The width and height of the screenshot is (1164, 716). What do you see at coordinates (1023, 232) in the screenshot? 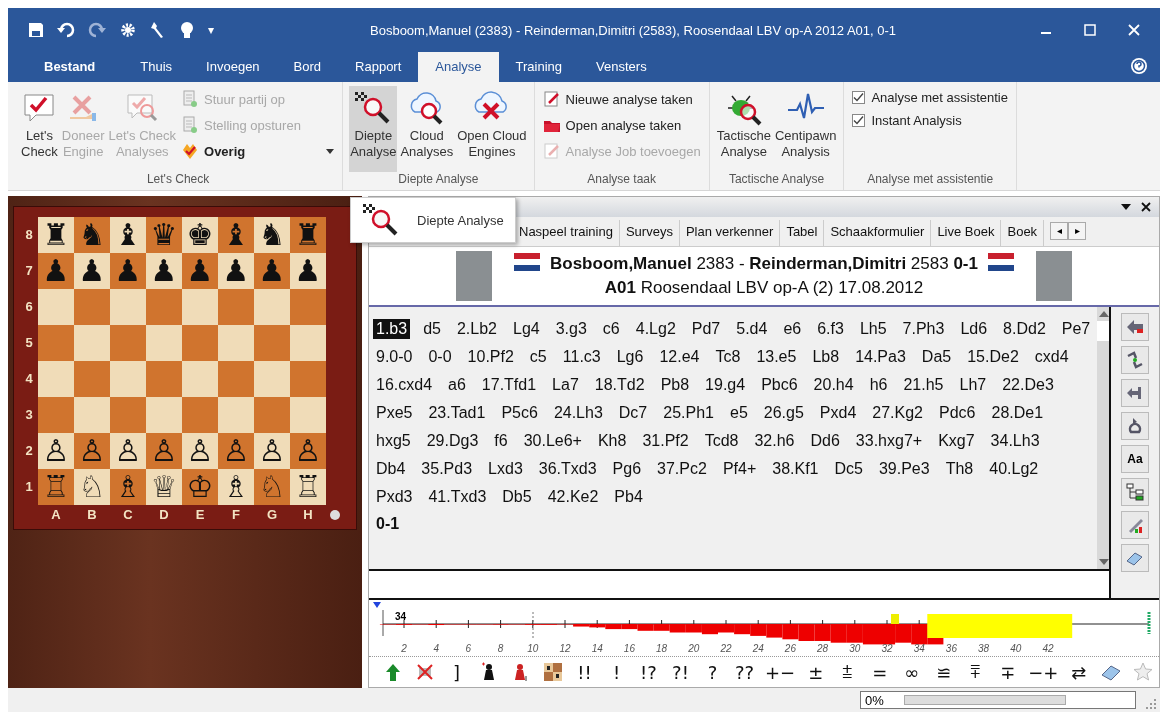
I see `panel-tab: Boek` at bounding box center [1023, 232].